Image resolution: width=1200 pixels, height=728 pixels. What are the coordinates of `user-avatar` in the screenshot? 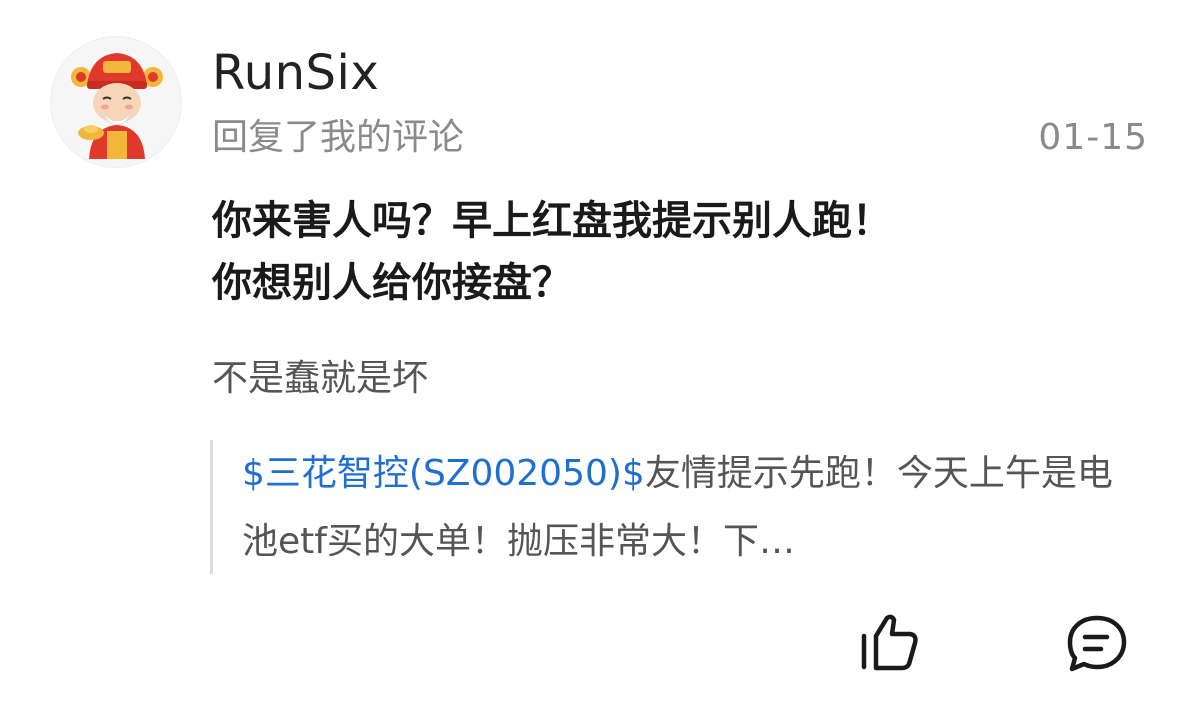 It's located at (116, 102).